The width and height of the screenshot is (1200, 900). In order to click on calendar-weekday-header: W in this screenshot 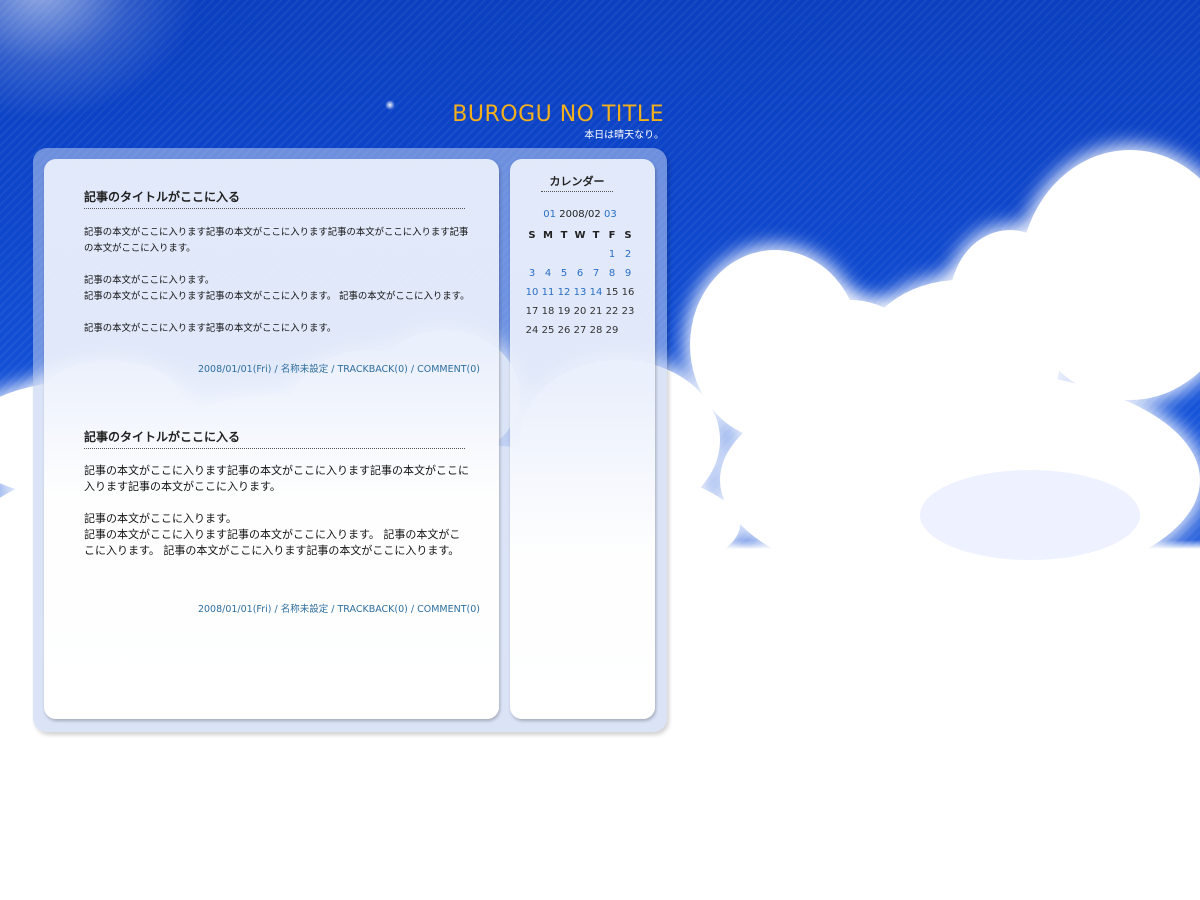, I will do `click(580, 235)`.